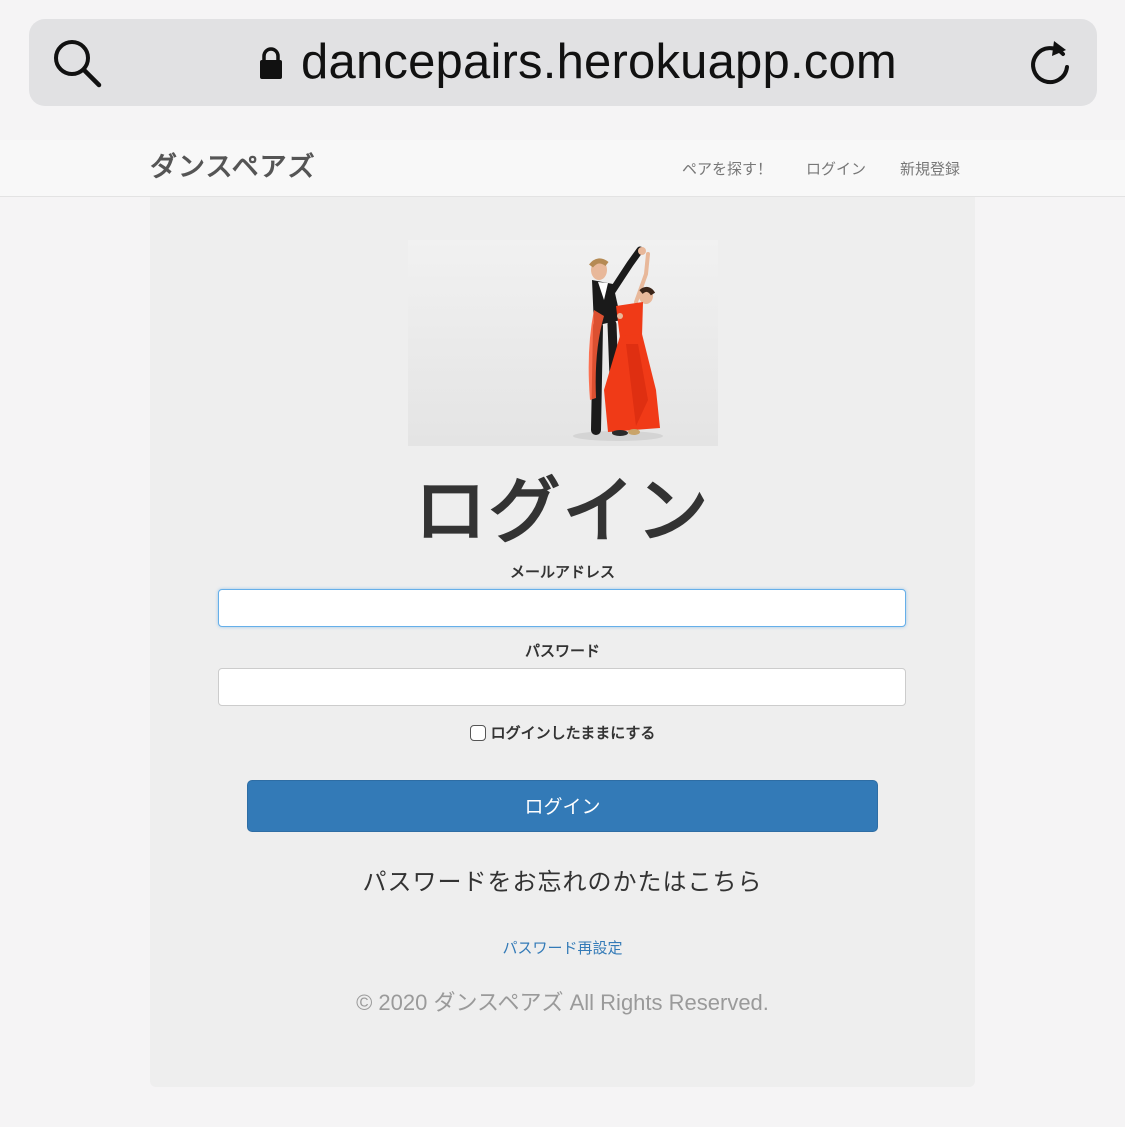 This screenshot has height=1127, width=1125. What do you see at coordinates (562, 168) in the screenshot?
I see `site-navbar: ダンスペアズ ペアを探す！ ログイン 新規登録` at bounding box center [562, 168].